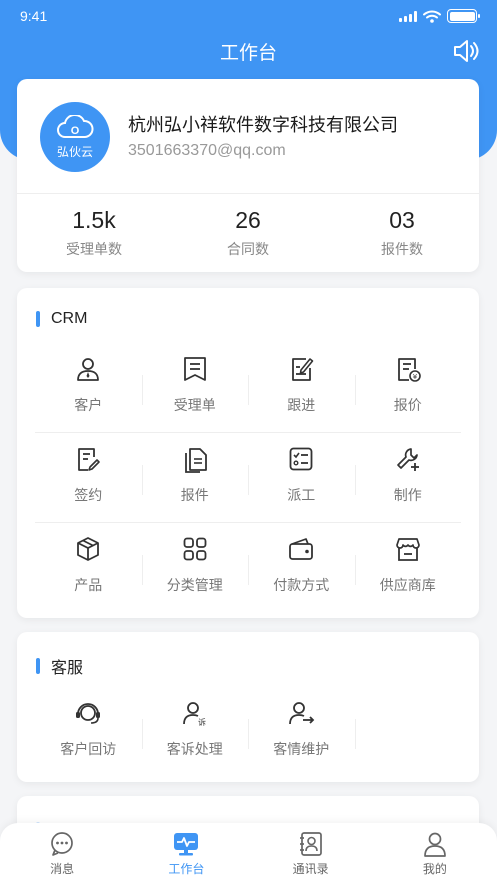 This screenshot has height=883, width=497. I want to click on stat-reports: 03 报件数, so click(402, 233).